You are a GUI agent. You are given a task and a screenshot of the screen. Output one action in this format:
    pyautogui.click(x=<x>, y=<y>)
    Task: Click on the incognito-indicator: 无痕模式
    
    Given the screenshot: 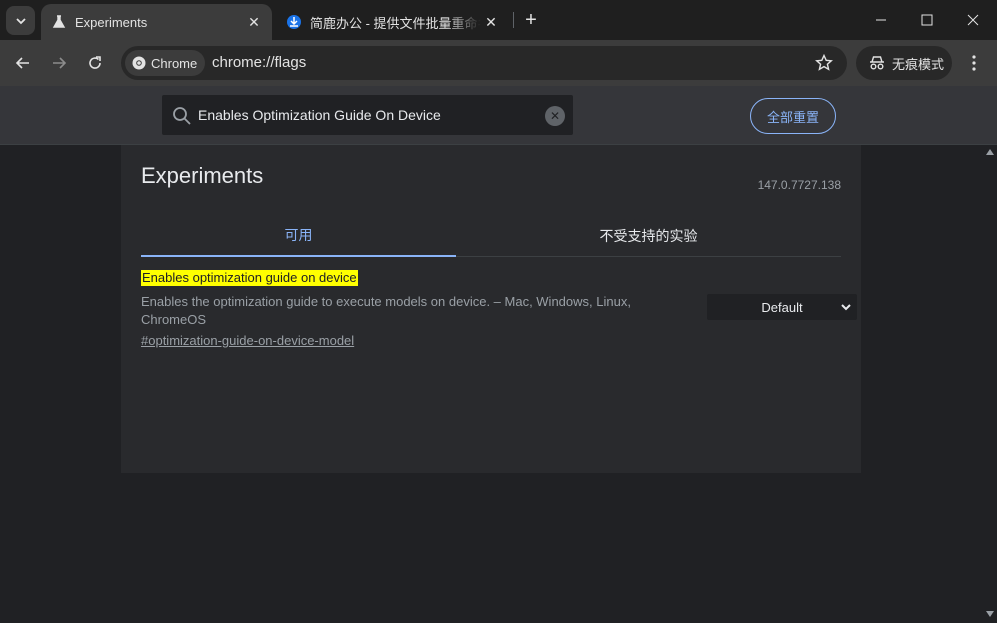 What is the action you would take?
    pyautogui.click(x=904, y=63)
    